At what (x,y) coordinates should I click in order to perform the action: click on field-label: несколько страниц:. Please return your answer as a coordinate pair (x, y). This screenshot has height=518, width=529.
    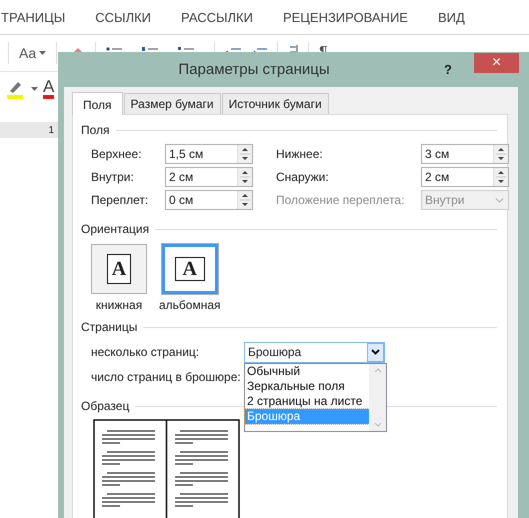
    Looking at the image, I should click on (145, 352).